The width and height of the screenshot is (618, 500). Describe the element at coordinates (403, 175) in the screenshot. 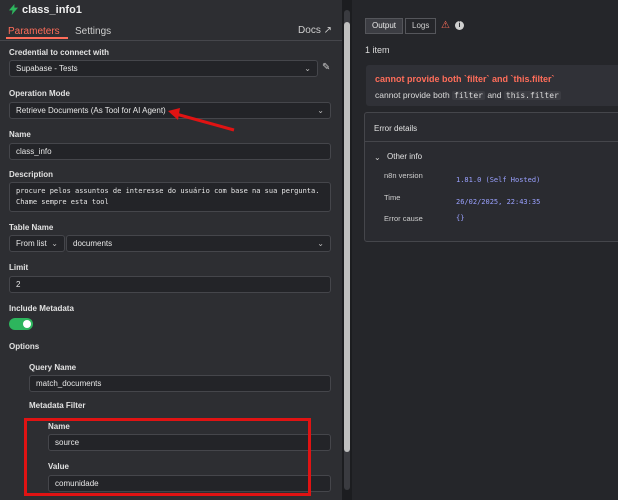

I see `n8n-version-label: n8n version` at that location.